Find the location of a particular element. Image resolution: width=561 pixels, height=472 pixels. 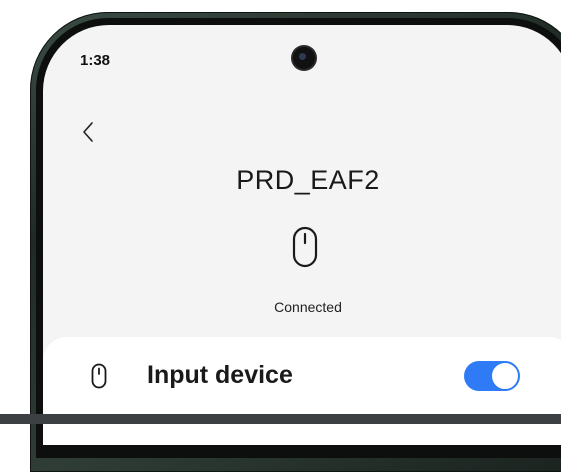

input-device-label: Input device is located at coordinates (220, 375).